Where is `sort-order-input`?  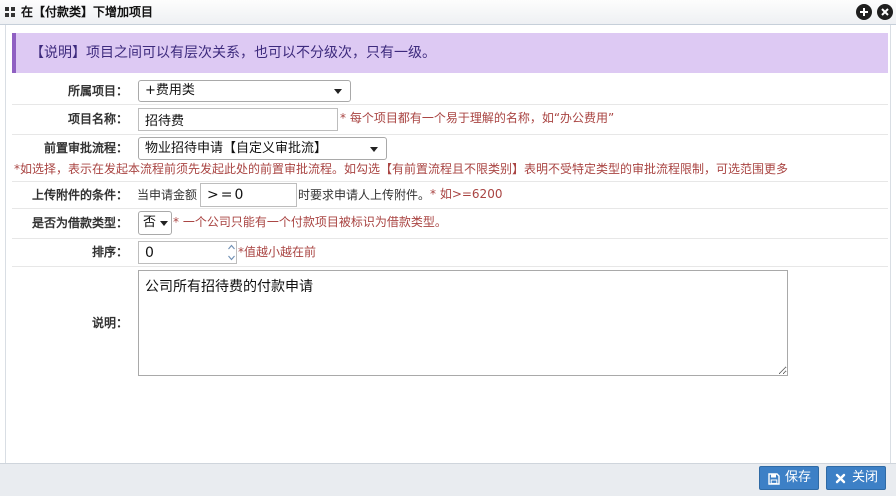 sort-order-input is located at coordinates (187, 252).